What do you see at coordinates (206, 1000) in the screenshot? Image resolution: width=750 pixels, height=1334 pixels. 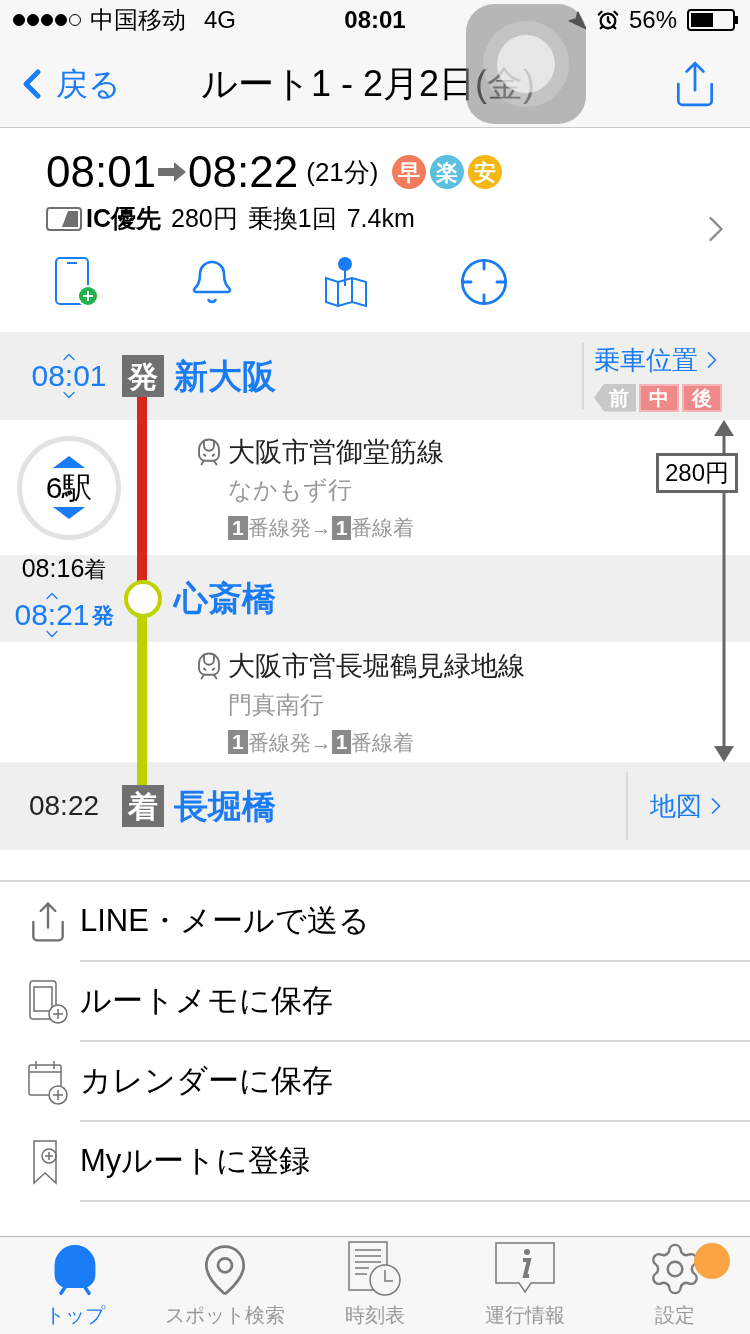 I see `action-label: ルートメモに保存` at bounding box center [206, 1000].